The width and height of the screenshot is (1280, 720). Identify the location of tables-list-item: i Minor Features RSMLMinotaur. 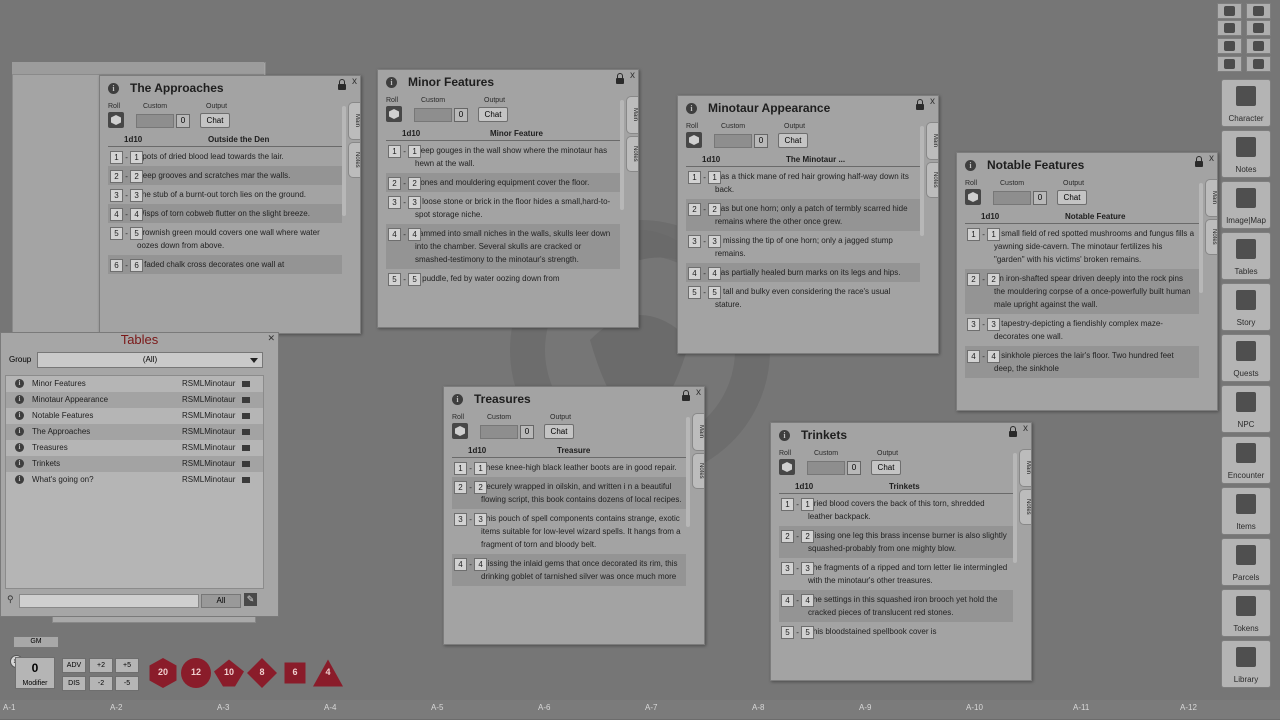
(134, 384).